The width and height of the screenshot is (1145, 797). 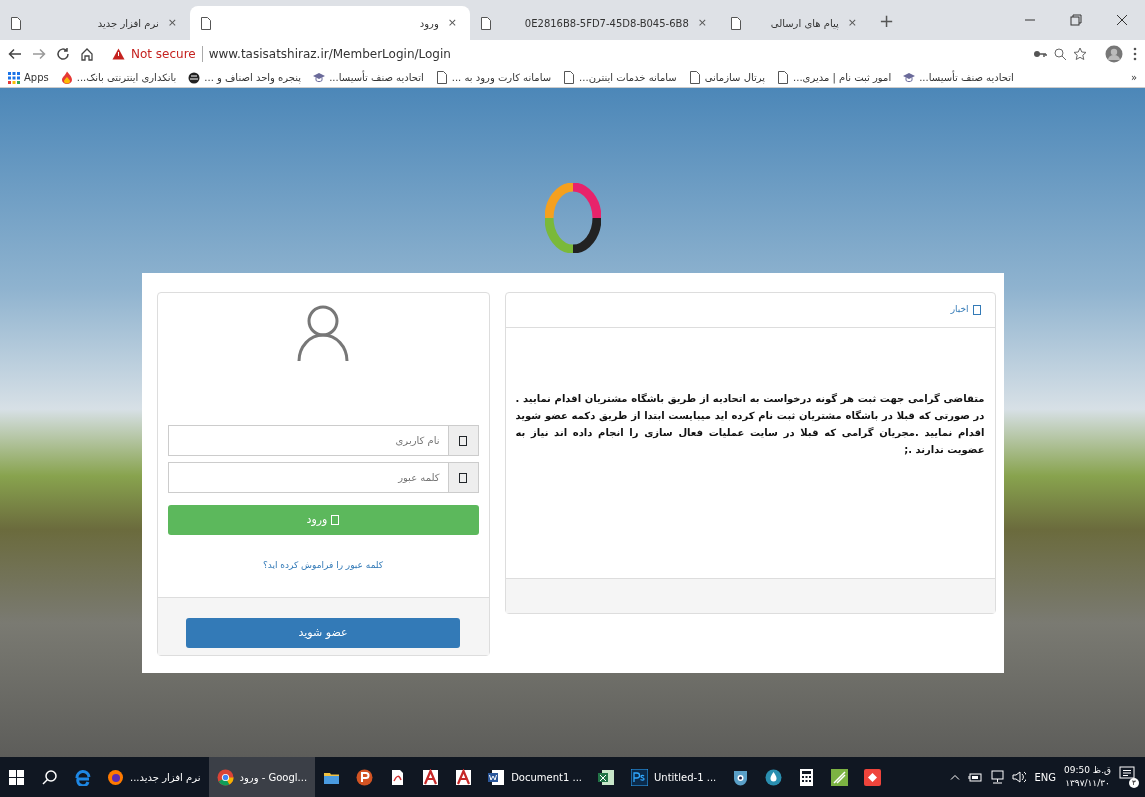 I want to click on taskbar-app-button: ...نرم افزار جدید, so click(x=154, y=777).